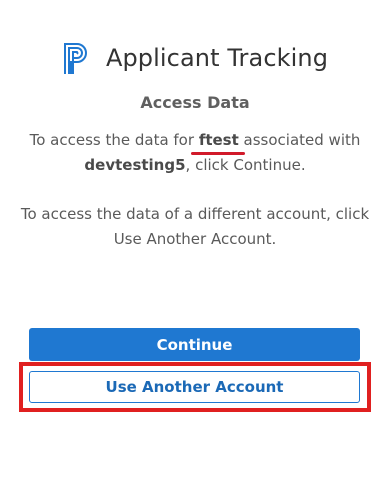  I want to click on message-middle: associated with, so click(299, 140).